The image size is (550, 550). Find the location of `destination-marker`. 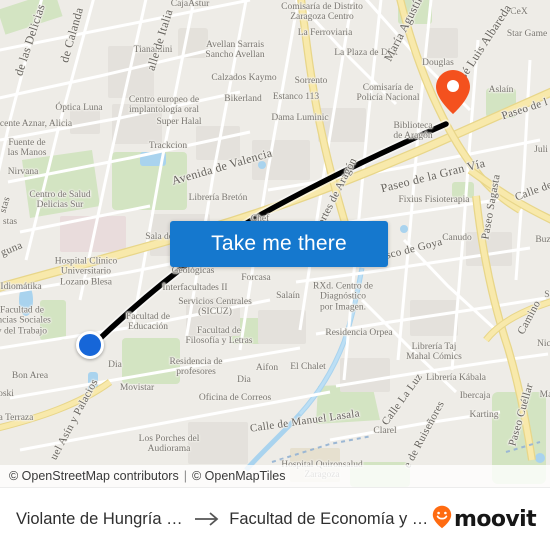

destination-marker is located at coordinates (453, 92).